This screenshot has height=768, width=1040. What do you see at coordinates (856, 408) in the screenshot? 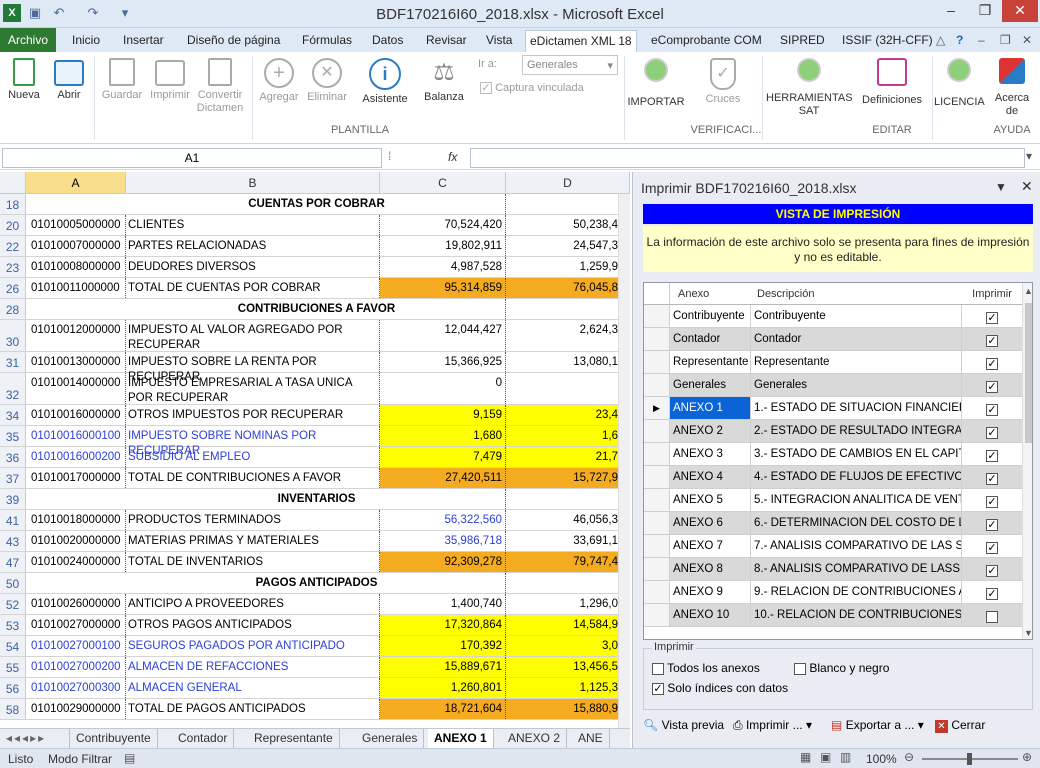
I see `descripcion-cell: 1.- ESTADO DE SITUACION FINANCIERA` at bounding box center [856, 408].